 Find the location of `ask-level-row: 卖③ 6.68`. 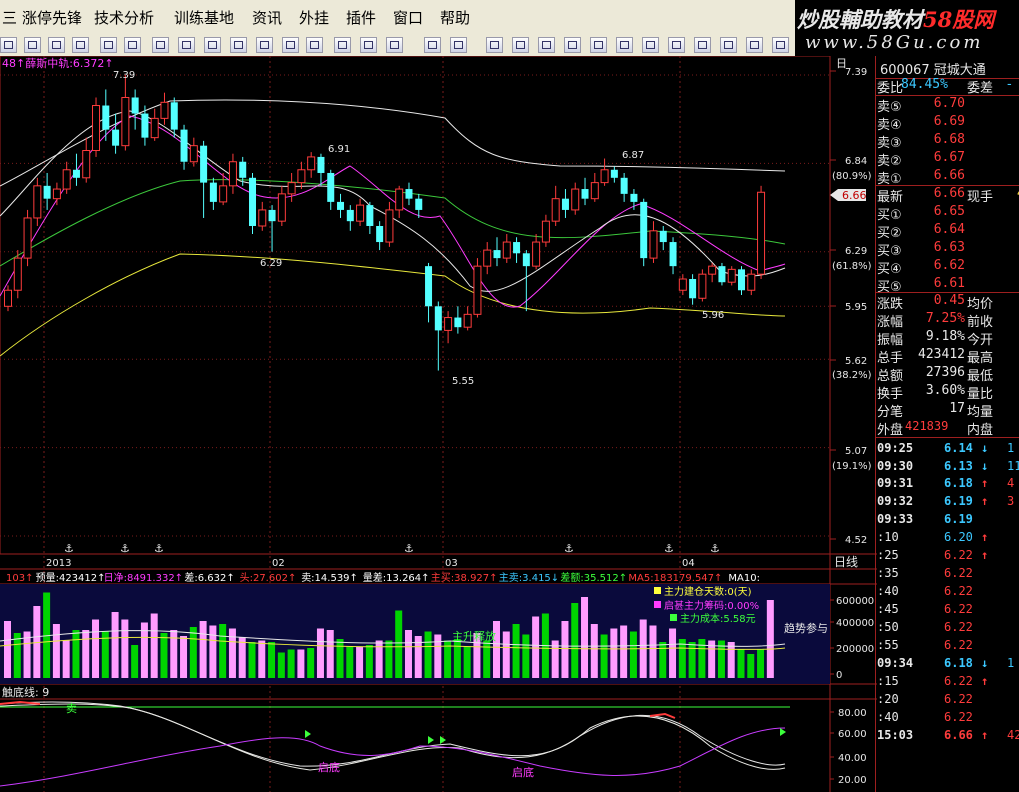

ask-level-row: 卖③ 6.68 is located at coordinates (948, 141).